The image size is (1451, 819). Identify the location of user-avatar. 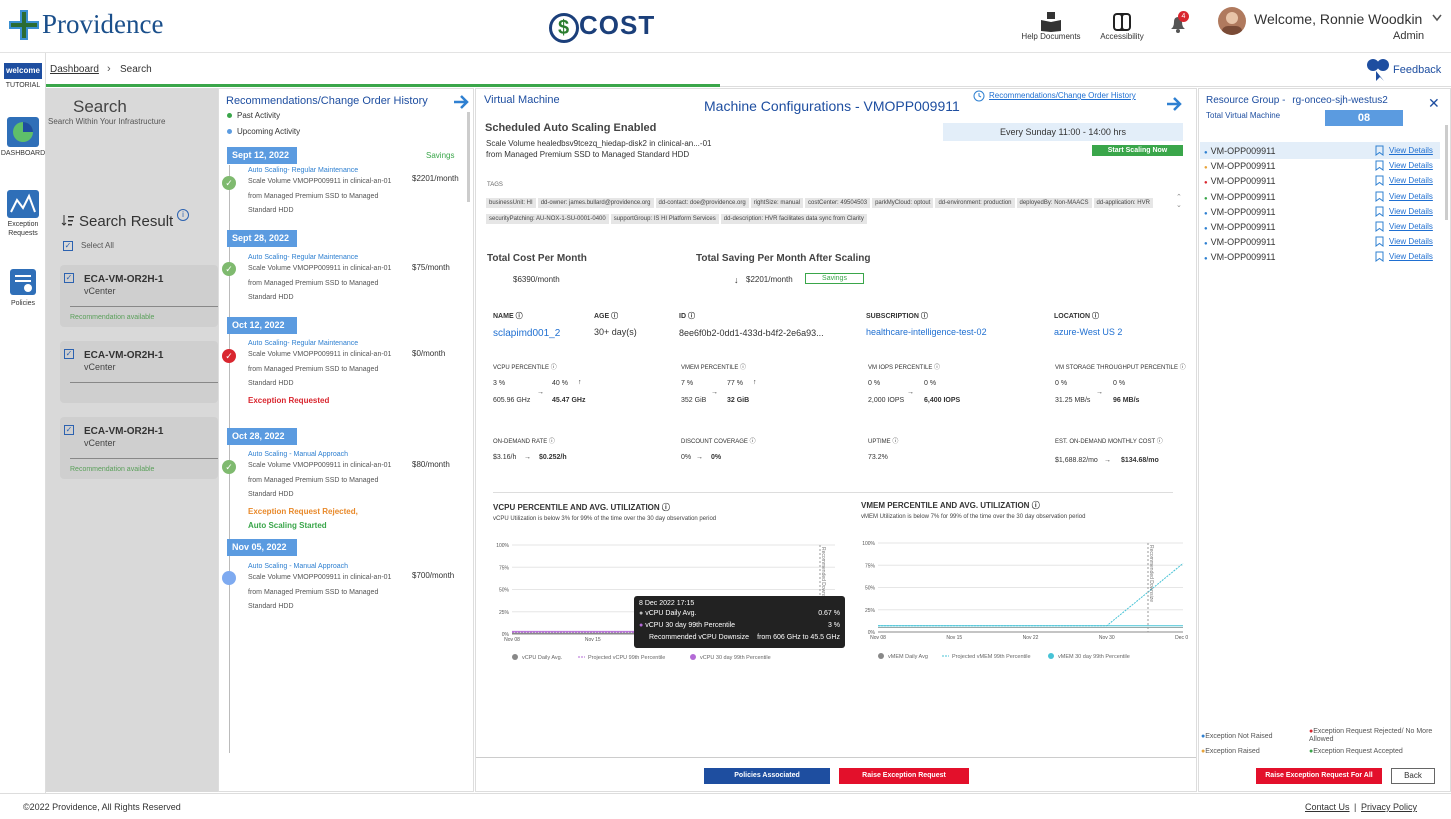
(1232, 21).